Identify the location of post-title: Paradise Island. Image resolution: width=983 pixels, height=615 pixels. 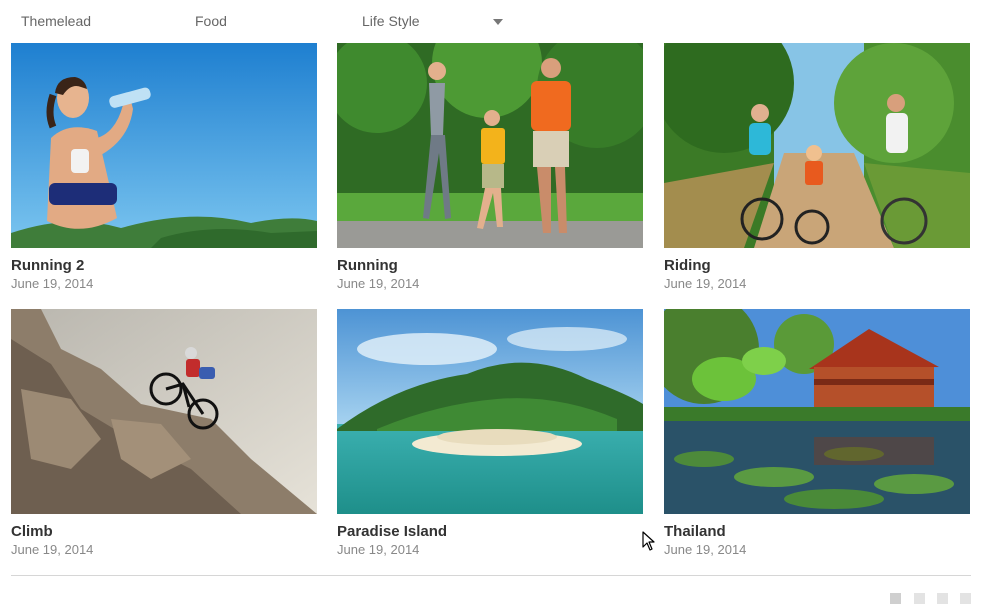
(392, 531).